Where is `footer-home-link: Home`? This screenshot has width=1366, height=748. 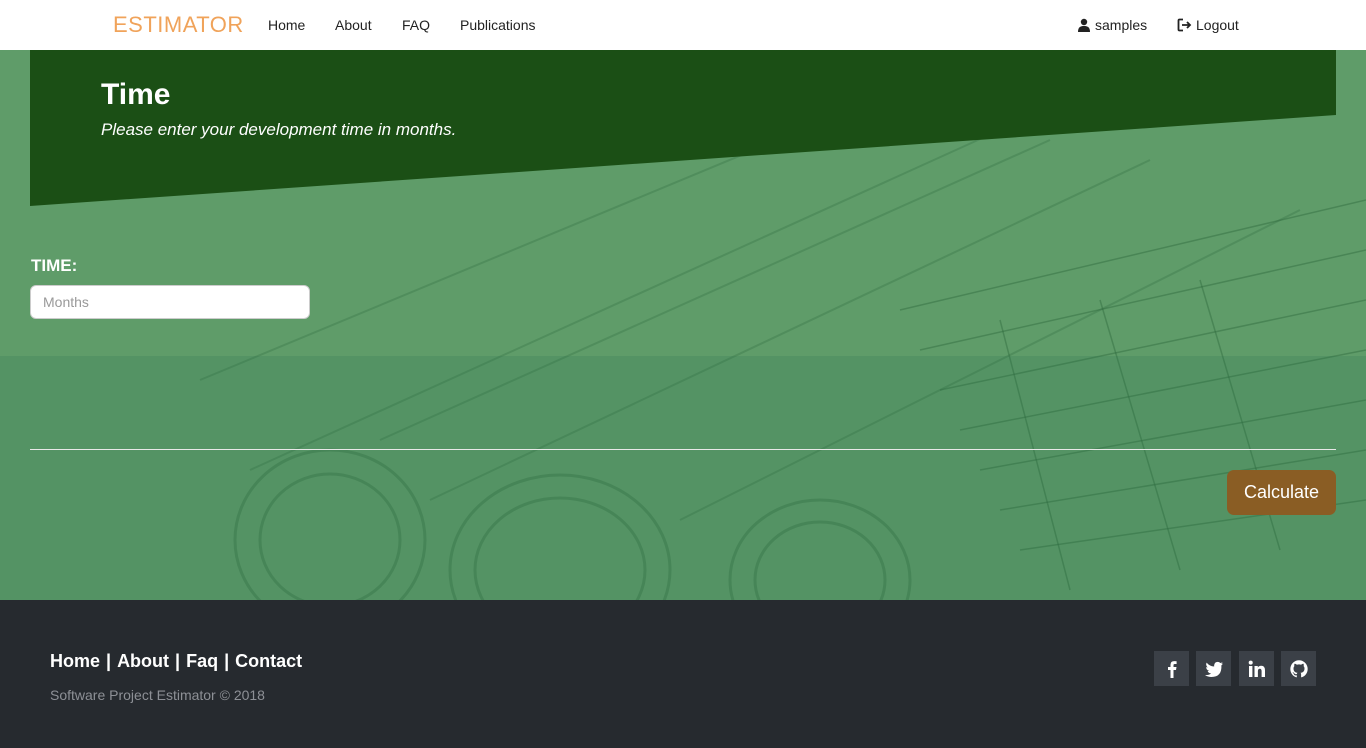
footer-home-link: Home is located at coordinates (75, 661).